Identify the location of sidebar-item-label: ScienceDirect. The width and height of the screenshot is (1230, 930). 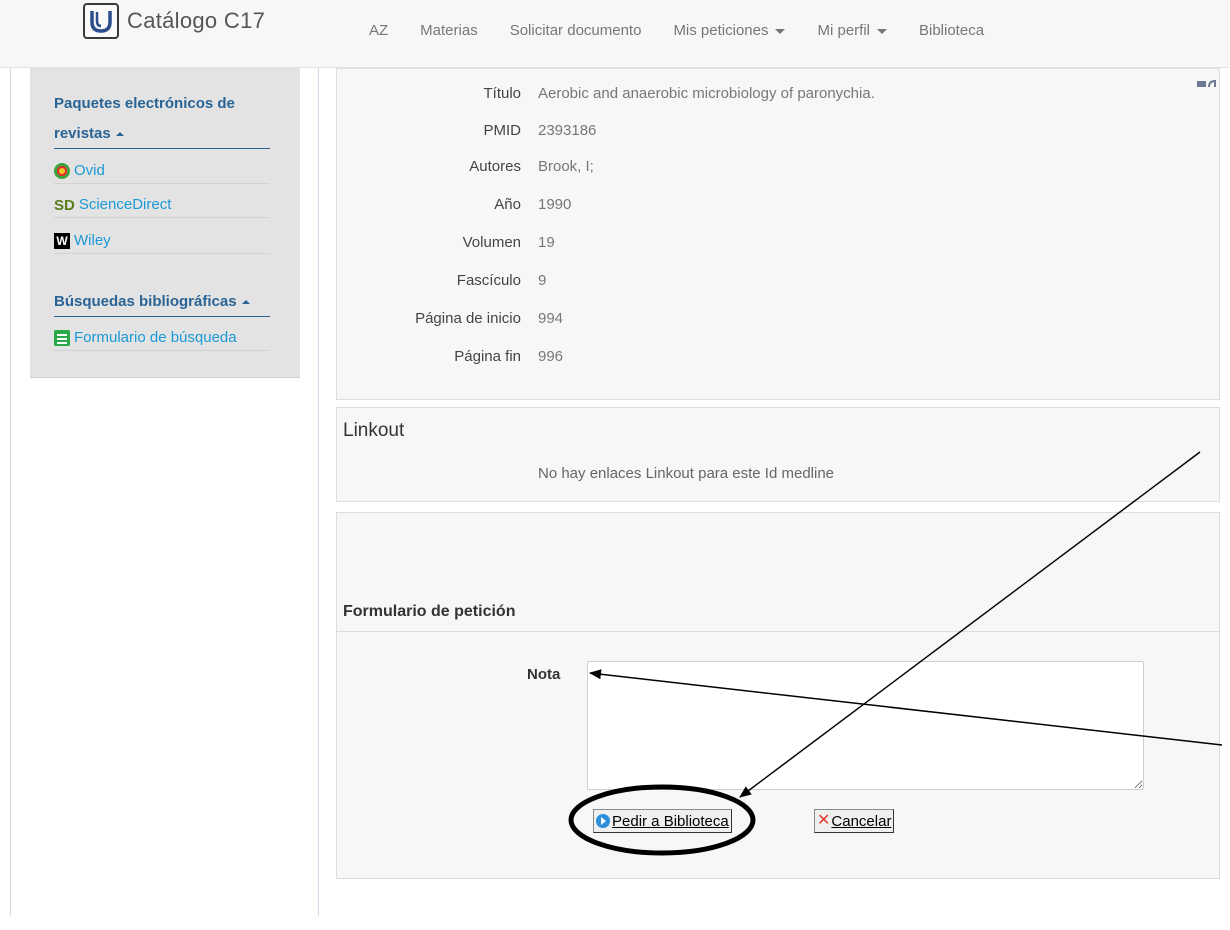
(125, 204).